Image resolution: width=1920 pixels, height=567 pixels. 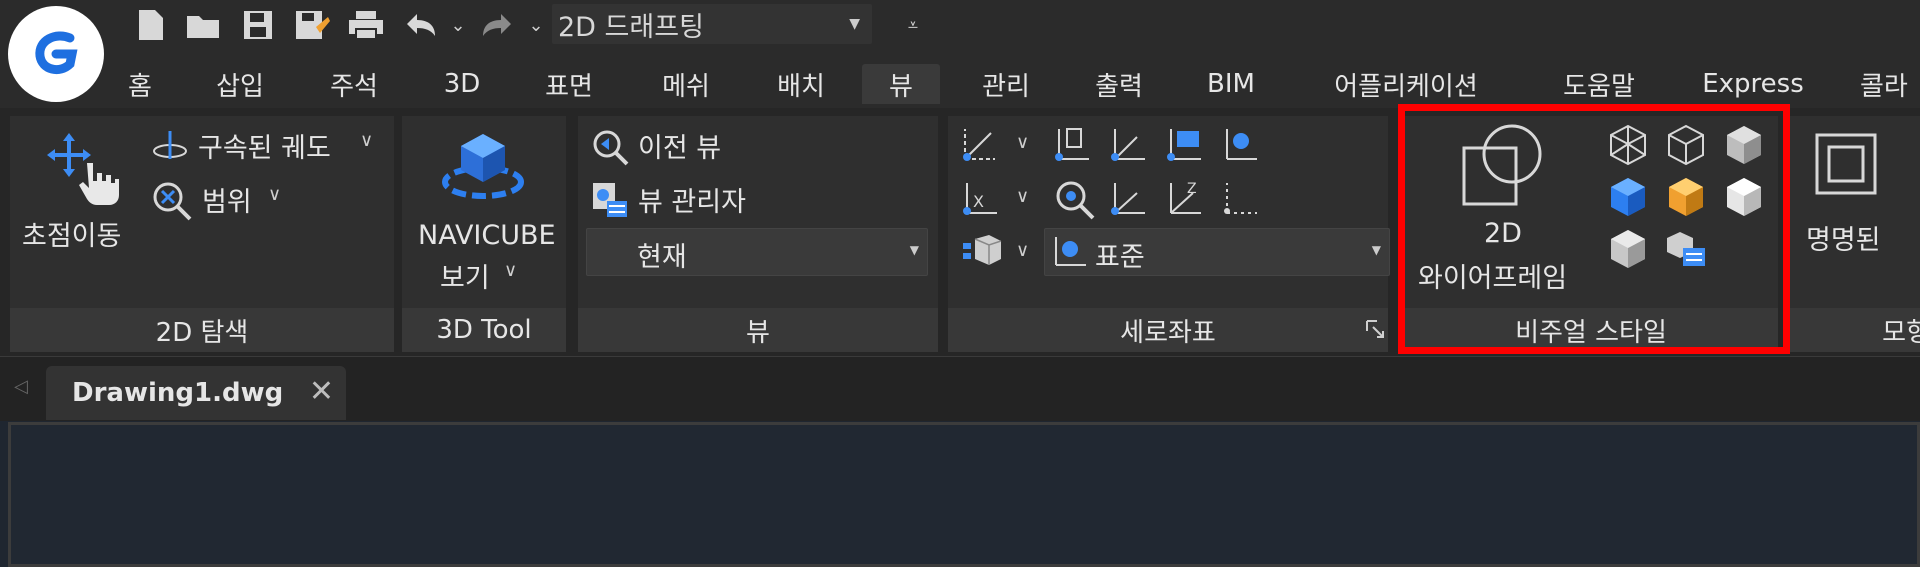 What do you see at coordinates (83, 168) in the screenshot?
I see `pan-icon` at bounding box center [83, 168].